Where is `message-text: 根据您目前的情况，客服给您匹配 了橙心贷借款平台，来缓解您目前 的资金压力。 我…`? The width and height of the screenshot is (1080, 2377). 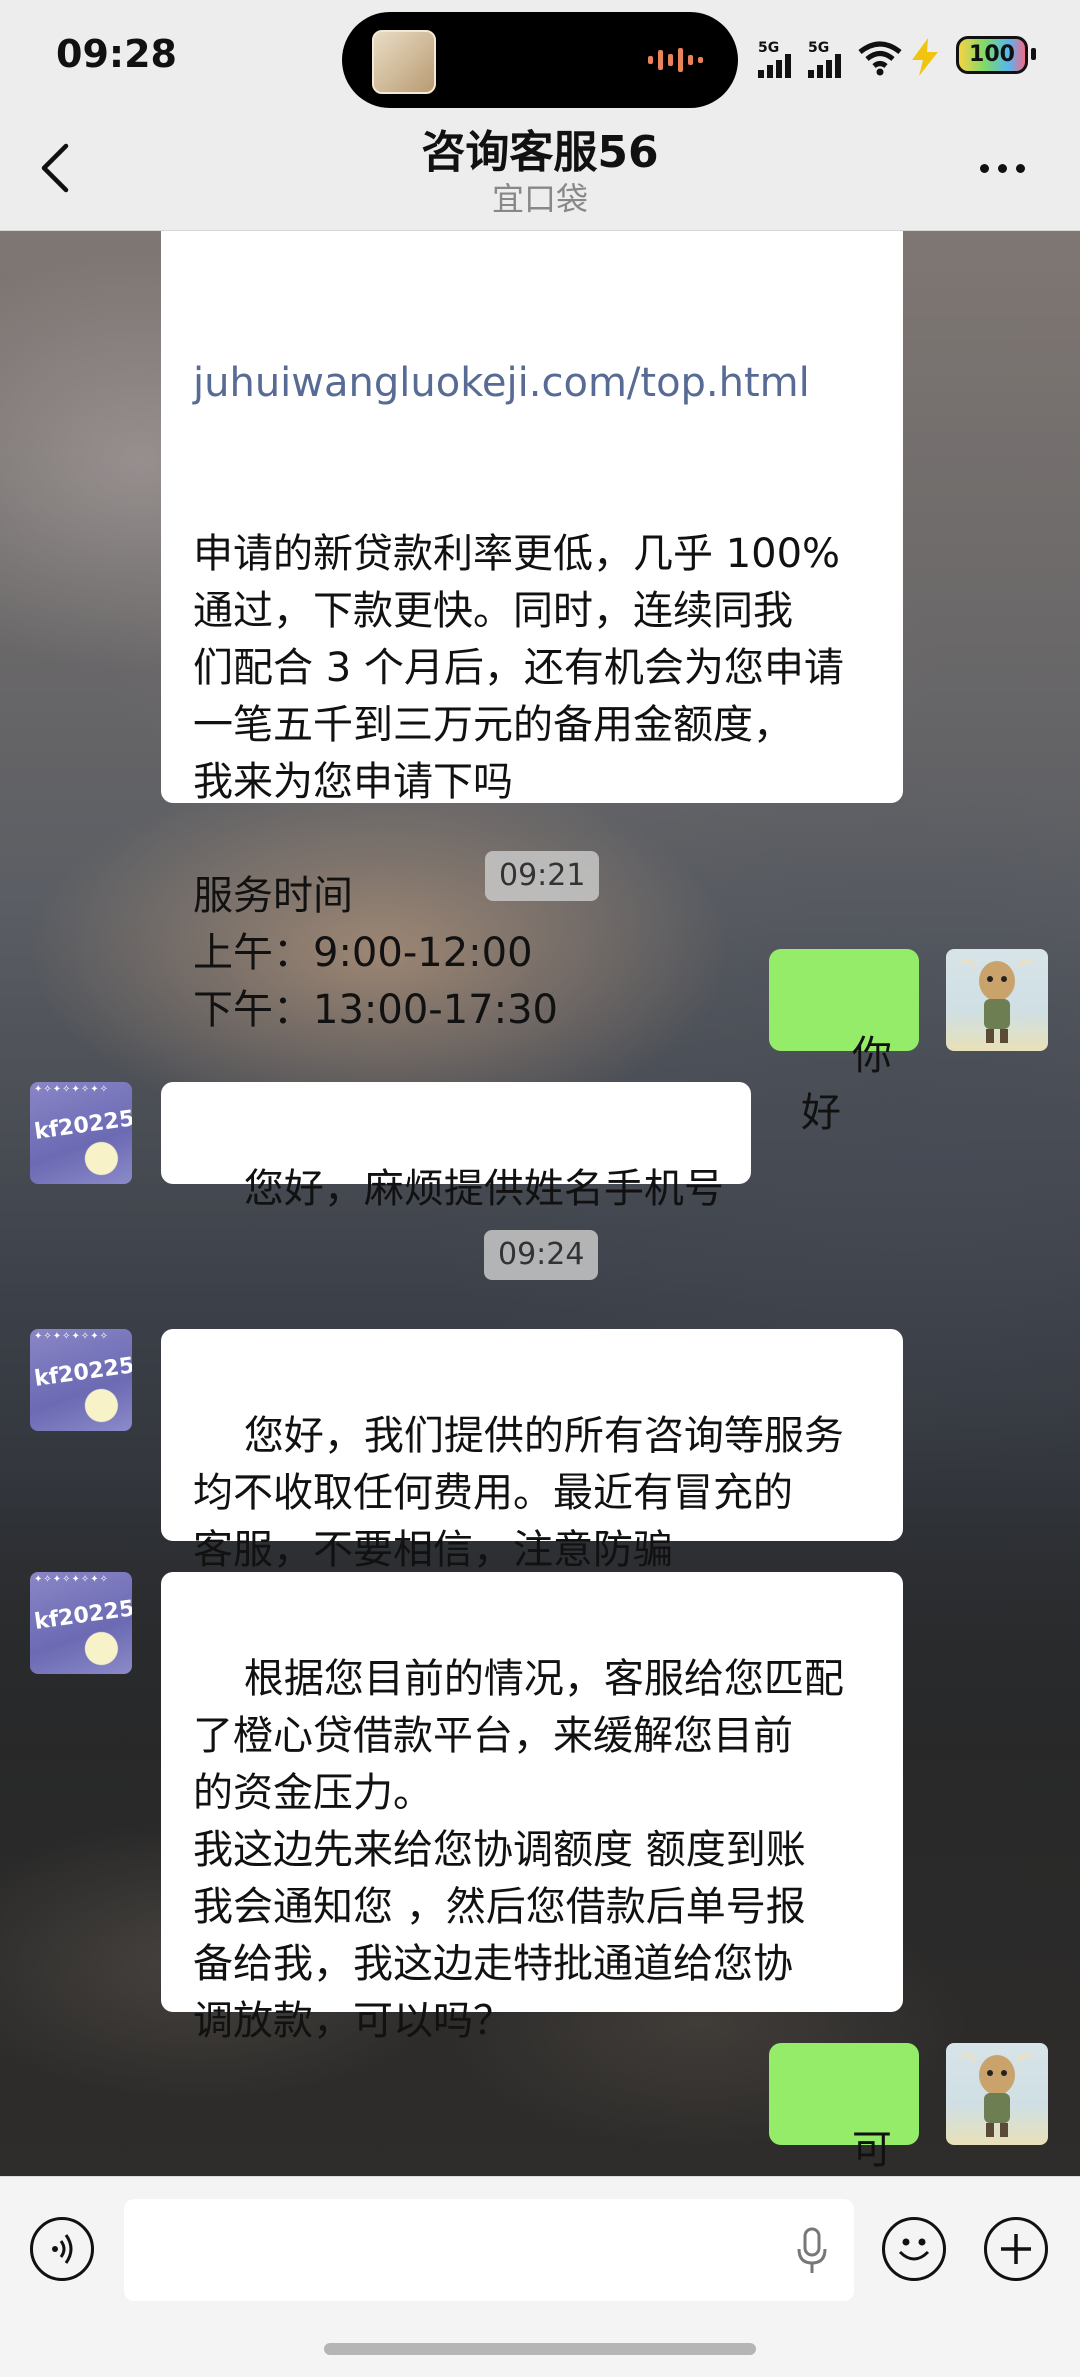 message-text: 根据您目前的情况，客服给您匹配 了橙心贷借款平台，来缓解您目前 的资金压力。 我… is located at coordinates (518, 1850).